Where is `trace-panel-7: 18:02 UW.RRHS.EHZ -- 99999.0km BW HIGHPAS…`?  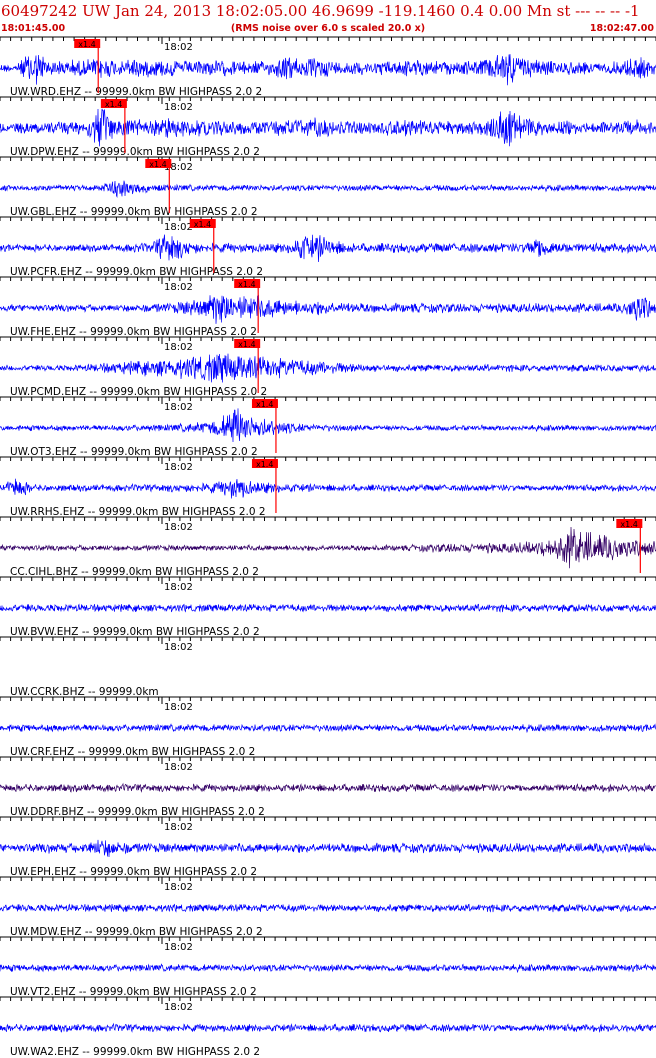 trace-panel-7: 18:02 UW.RRHS.EHZ -- 99999.0km BW HIGHPAS… is located at coordinates (328, 487).